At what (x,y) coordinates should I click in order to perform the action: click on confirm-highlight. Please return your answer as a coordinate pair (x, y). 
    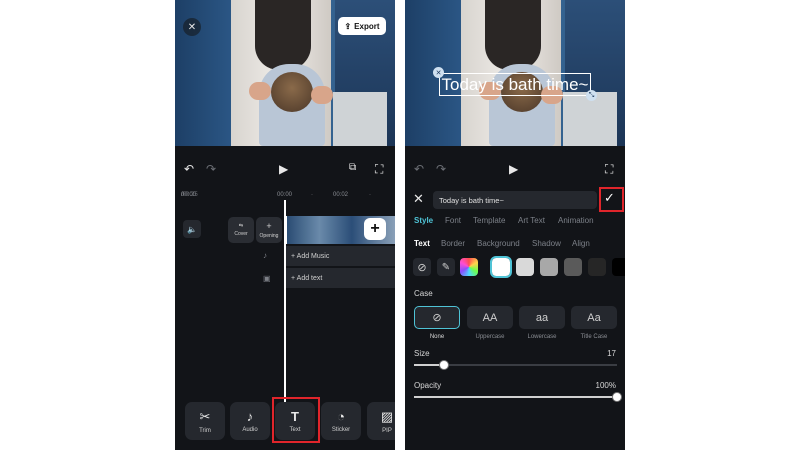
    Looking at the image, I should click on (611, 199).